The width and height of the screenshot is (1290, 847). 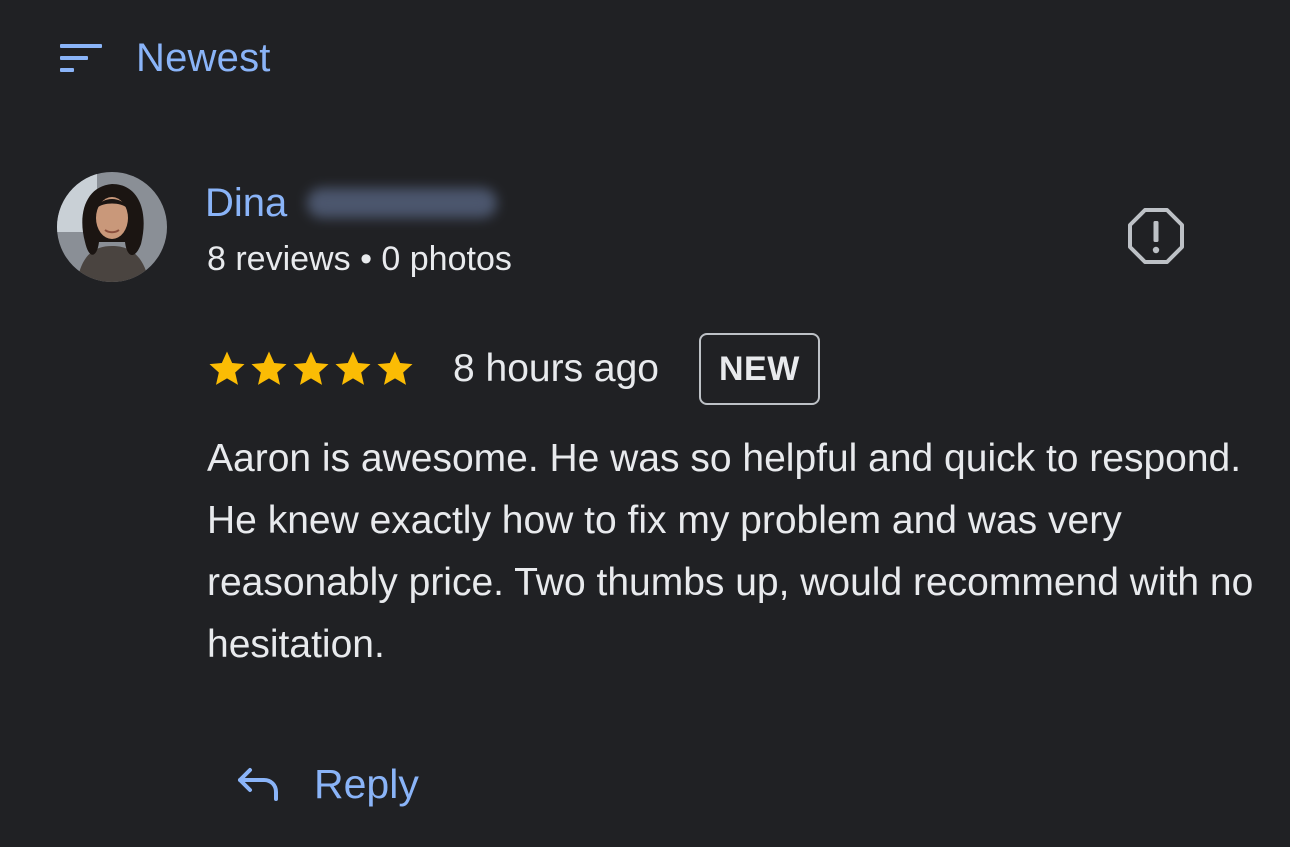 I want to click on rating-row: 8 hours ago NEW, so click(x=513, y=369).